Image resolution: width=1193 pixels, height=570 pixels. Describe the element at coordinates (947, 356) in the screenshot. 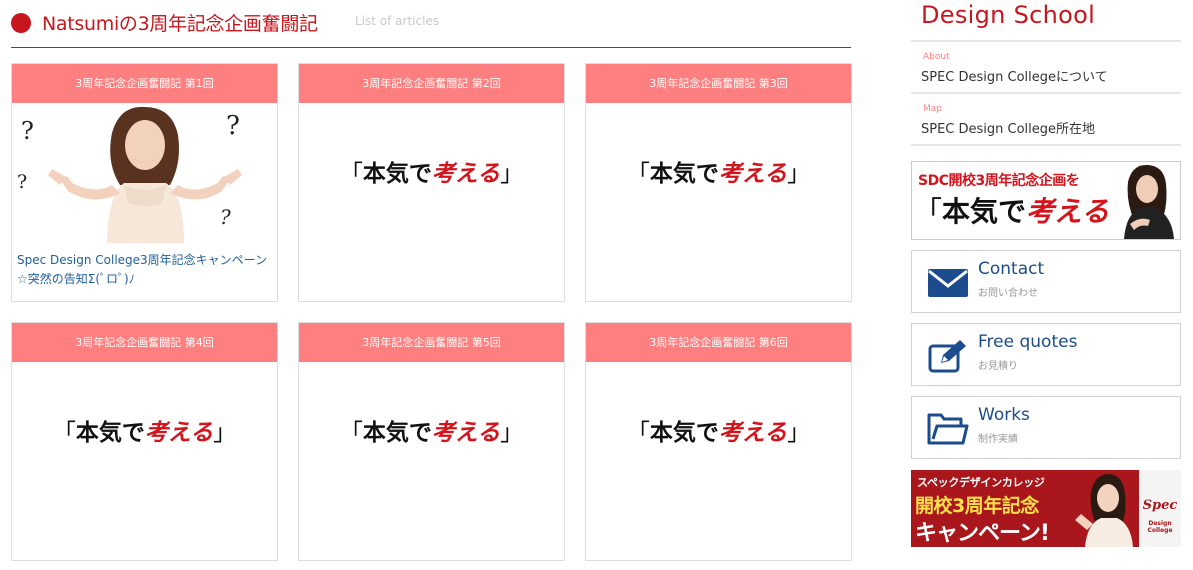

I see `edit-icon` at that location.